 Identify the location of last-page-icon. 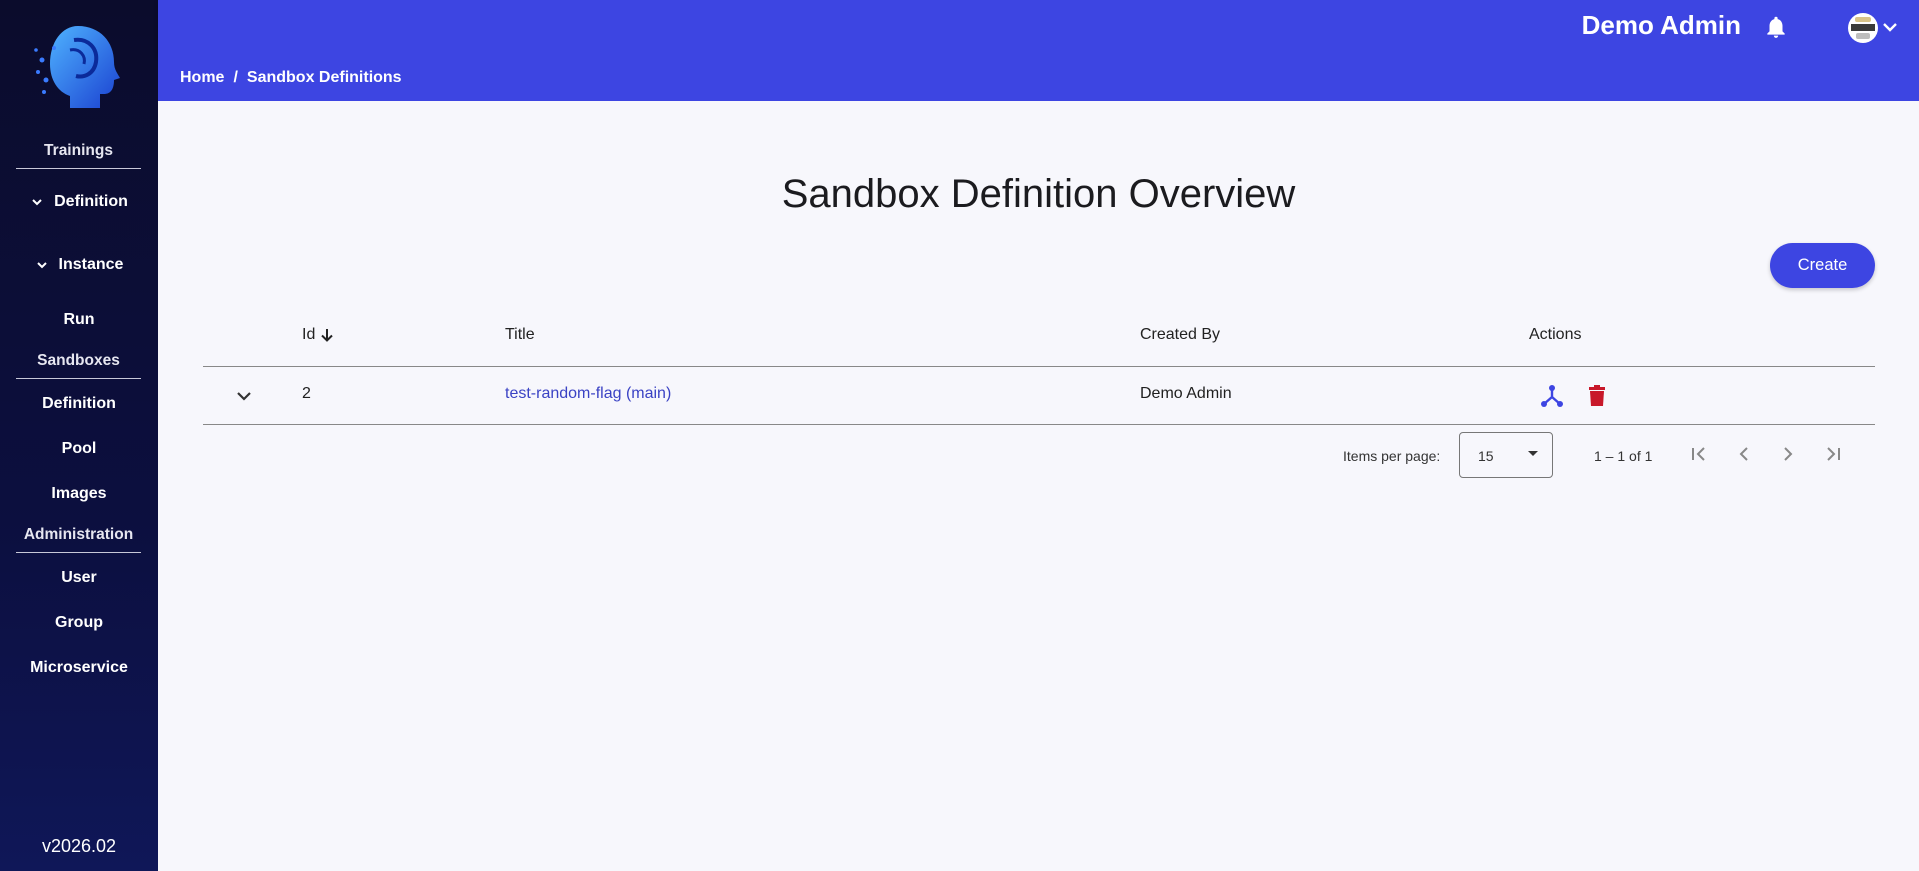
(1833, 454).